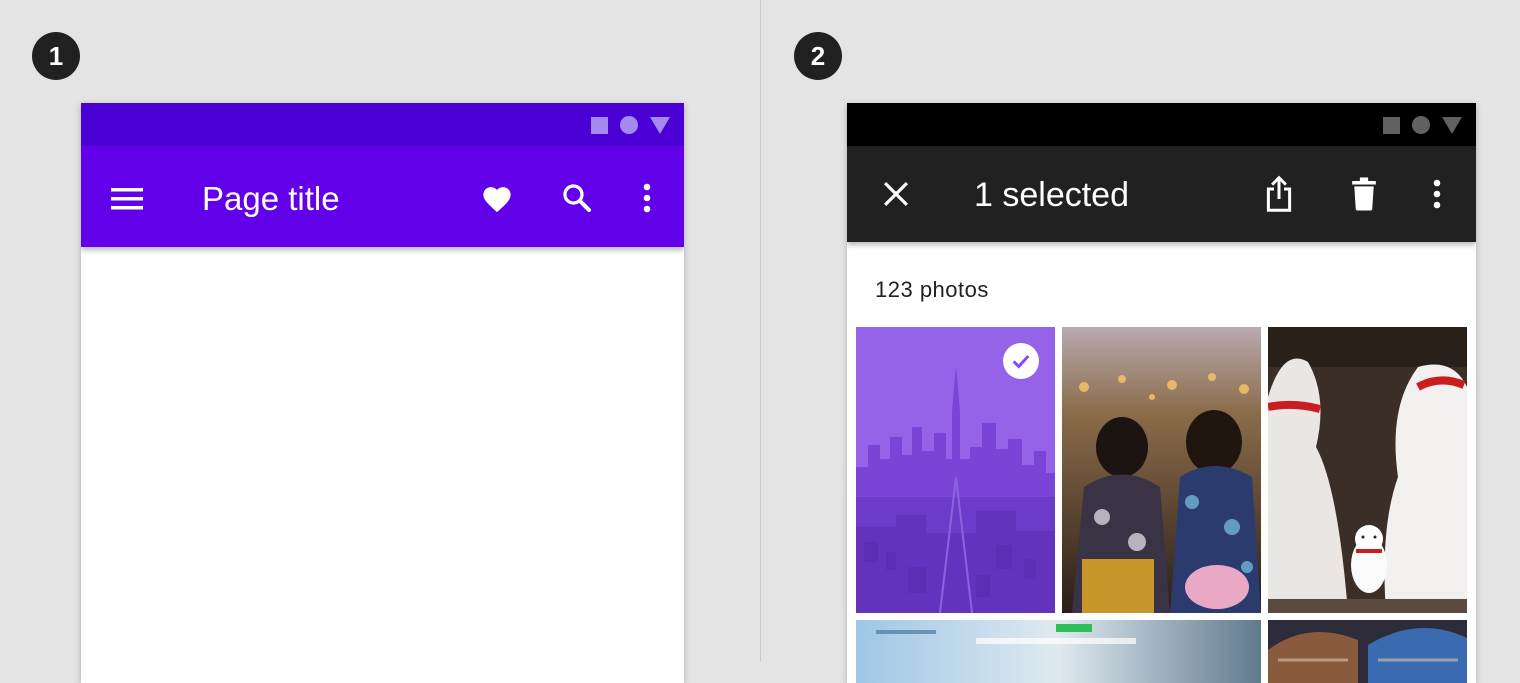 The width and height of the screenshot is (1520, 683). What do you see at coordinates (128, 199) in the screenshot?
I see `menu-icon` at bounding box center [128, 199].